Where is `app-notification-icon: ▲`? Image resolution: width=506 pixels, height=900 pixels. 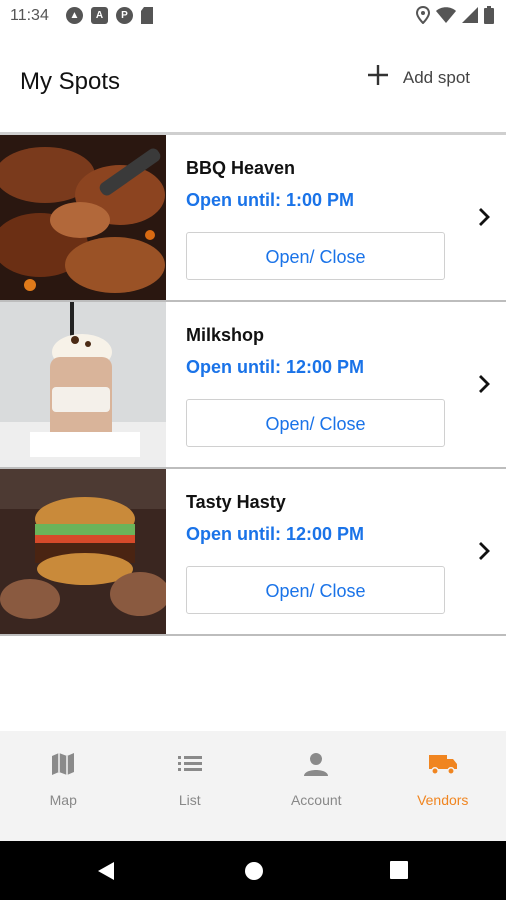 app-notification-icon: ▲ is located at coordinates (74, 15).